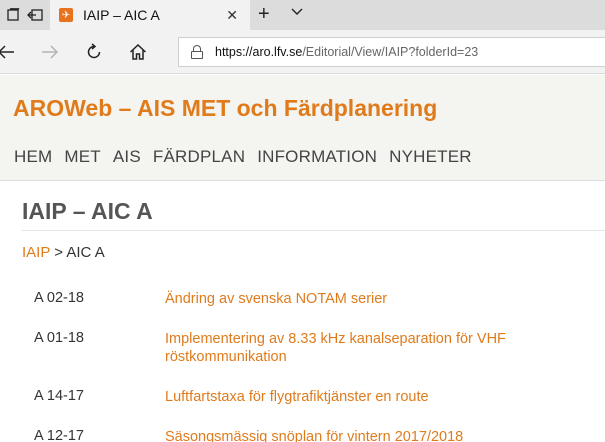  What do you see at coordinates (82, 157) in the screenshot?
I see `nav-item-met: MET` at bounding box center [82, 157].